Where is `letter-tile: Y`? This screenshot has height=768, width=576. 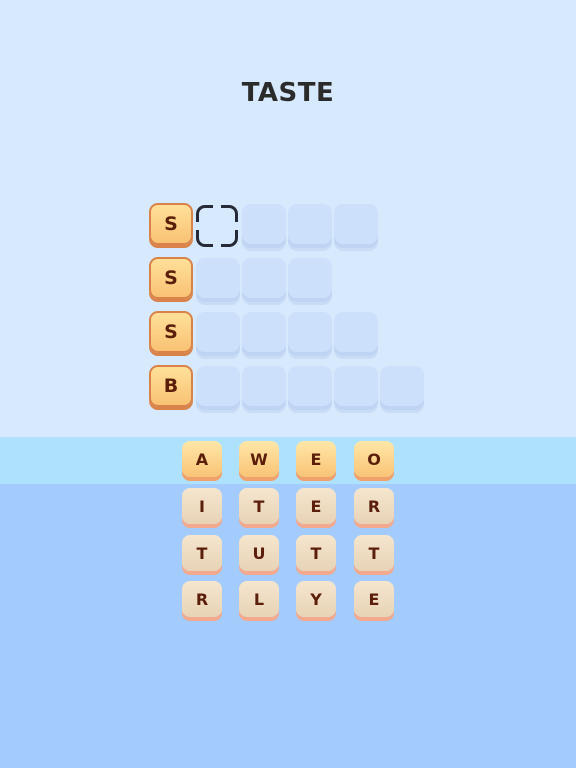
letter-tile: Y is located at coordinates (316, 599).